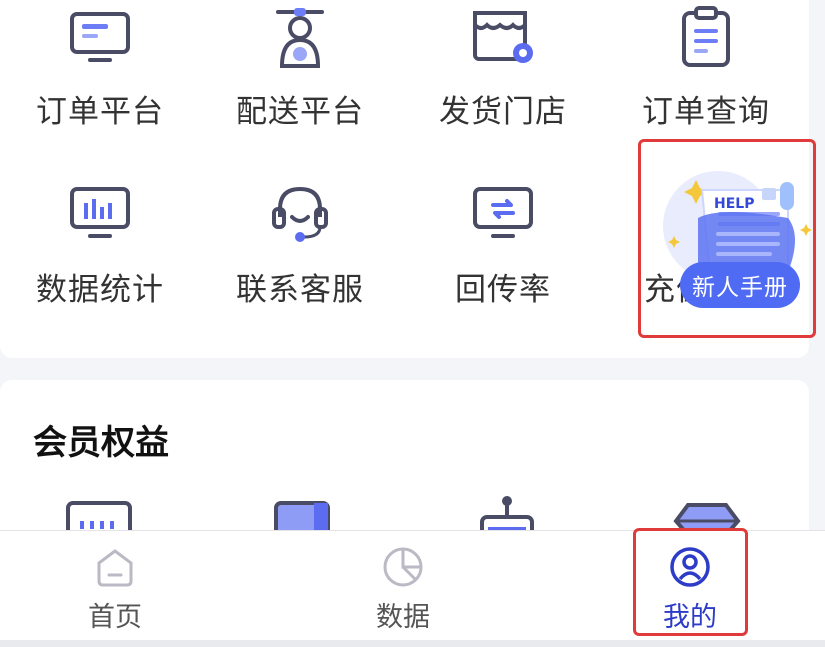 This screenshot has height=647, width=825. Describe the element at coordinates (100, 290) in the screenshot. I see `tile-label: 数据统计` at that location.